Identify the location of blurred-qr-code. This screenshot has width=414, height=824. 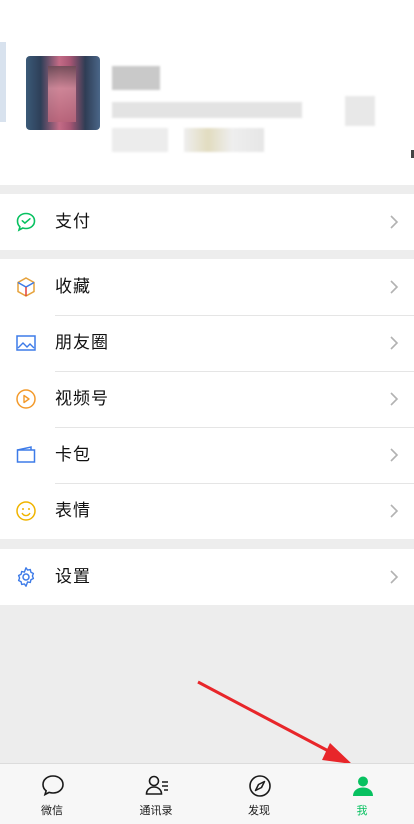
(360, 111).